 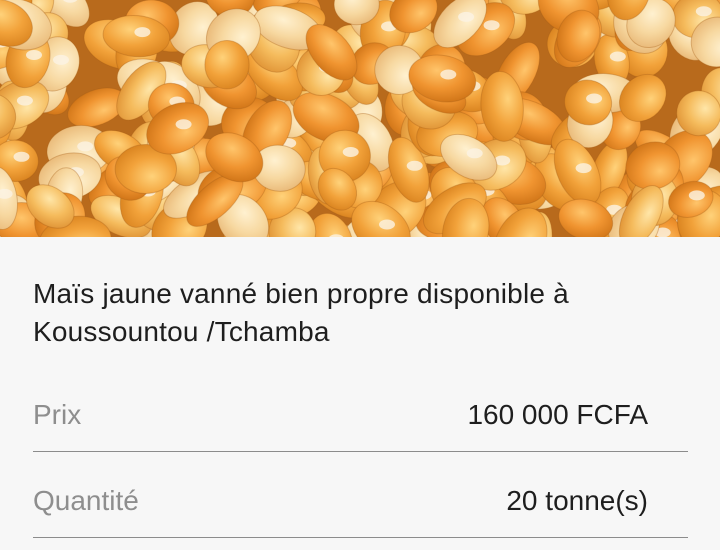 I want to click on price-row: Prix 160 000 FCFA, so click(x=360, y=421).